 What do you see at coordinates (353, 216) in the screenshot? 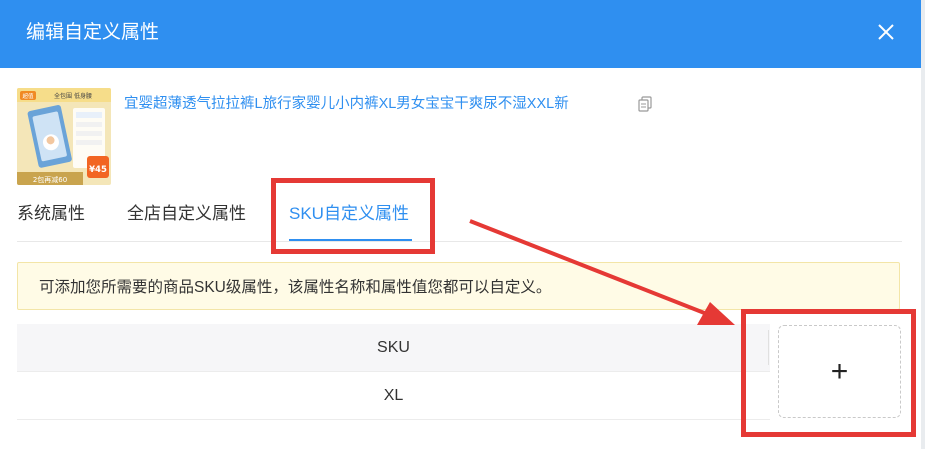
I see `highlight-box-tab` at bounding box center [353, 216].